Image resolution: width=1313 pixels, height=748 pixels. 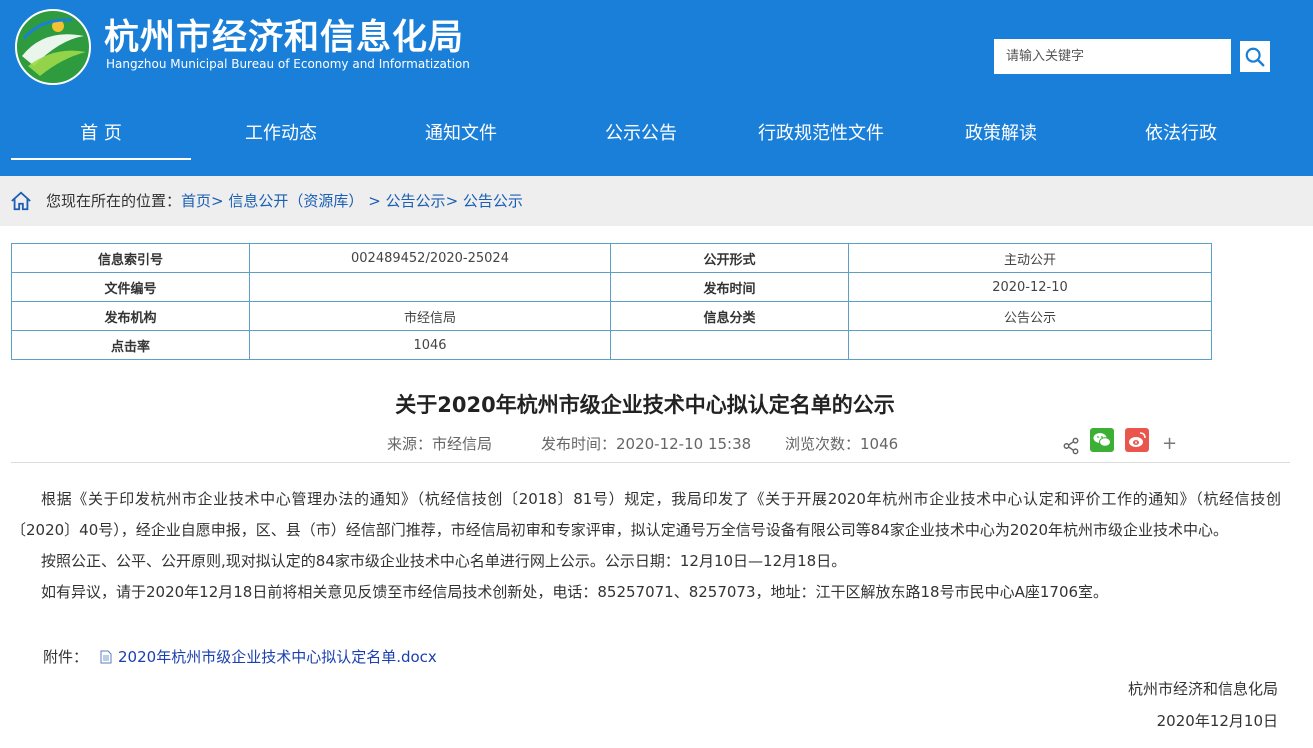 What do you see at coordinates (416, 201) in the screenshot?
I see `breadcrumb-link-announcements: 公告公示` at bounding box center [416, 201].